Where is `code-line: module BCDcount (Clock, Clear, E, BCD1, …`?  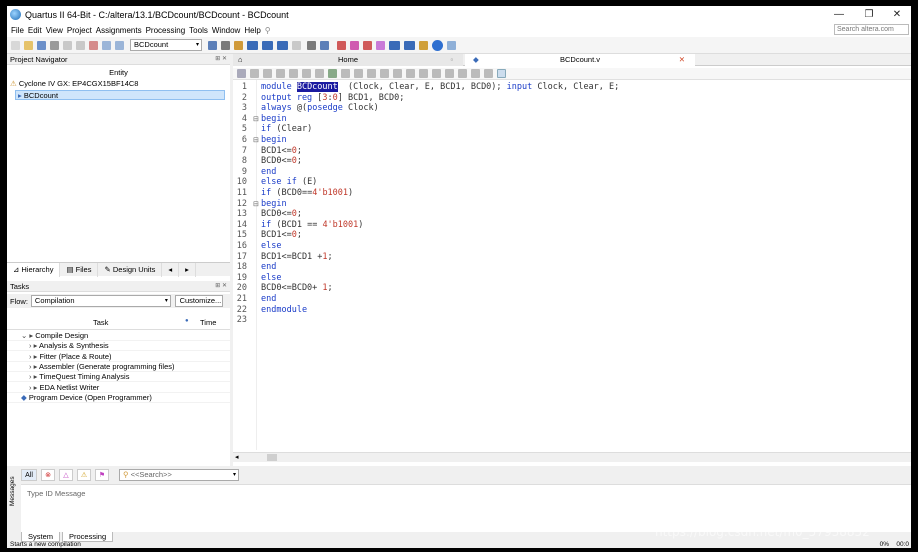 code-line: module BCDcount (Clock, Clear, E, BCD1, … is located at coordinates (440, 87).